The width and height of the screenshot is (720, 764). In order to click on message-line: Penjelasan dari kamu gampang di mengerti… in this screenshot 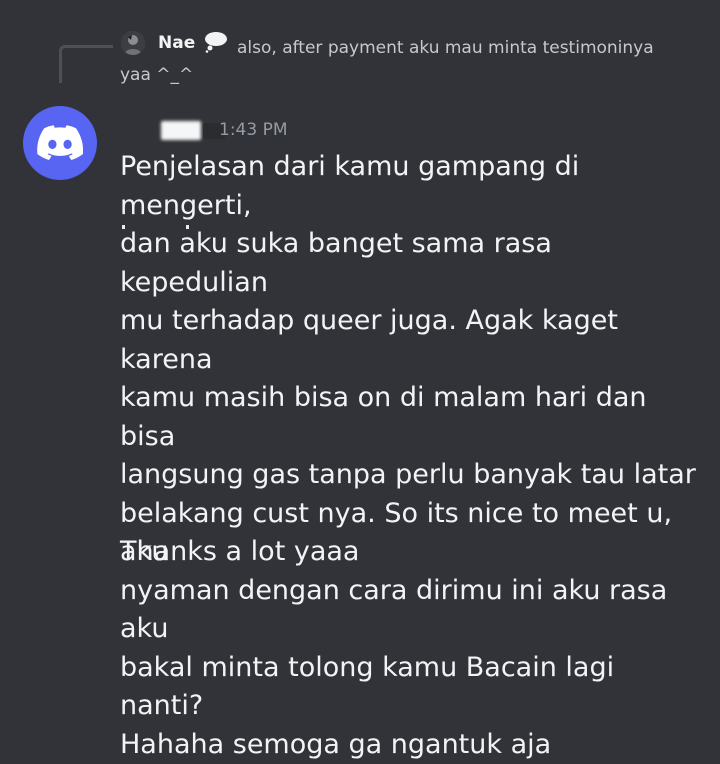, I will do `click(412, 186)`.